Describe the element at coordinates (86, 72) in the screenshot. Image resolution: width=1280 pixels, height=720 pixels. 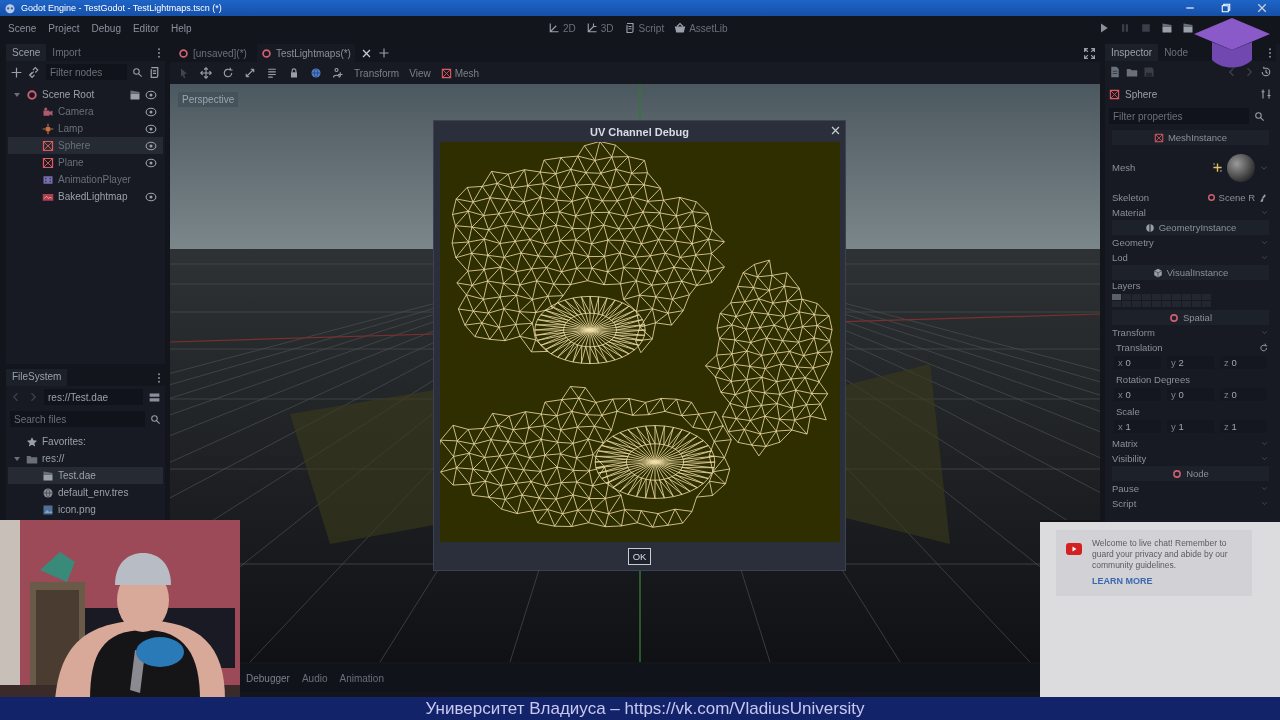
I see `filter-field: Filter nodes` at that location.